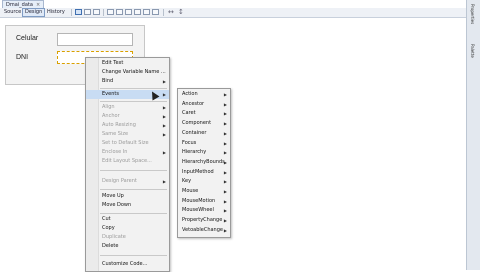 The image size is (480, 272). What do you see at coordinates (12, 12) in the screenshot?
I see `tab-source: Source` at bounding box center [12, 12].